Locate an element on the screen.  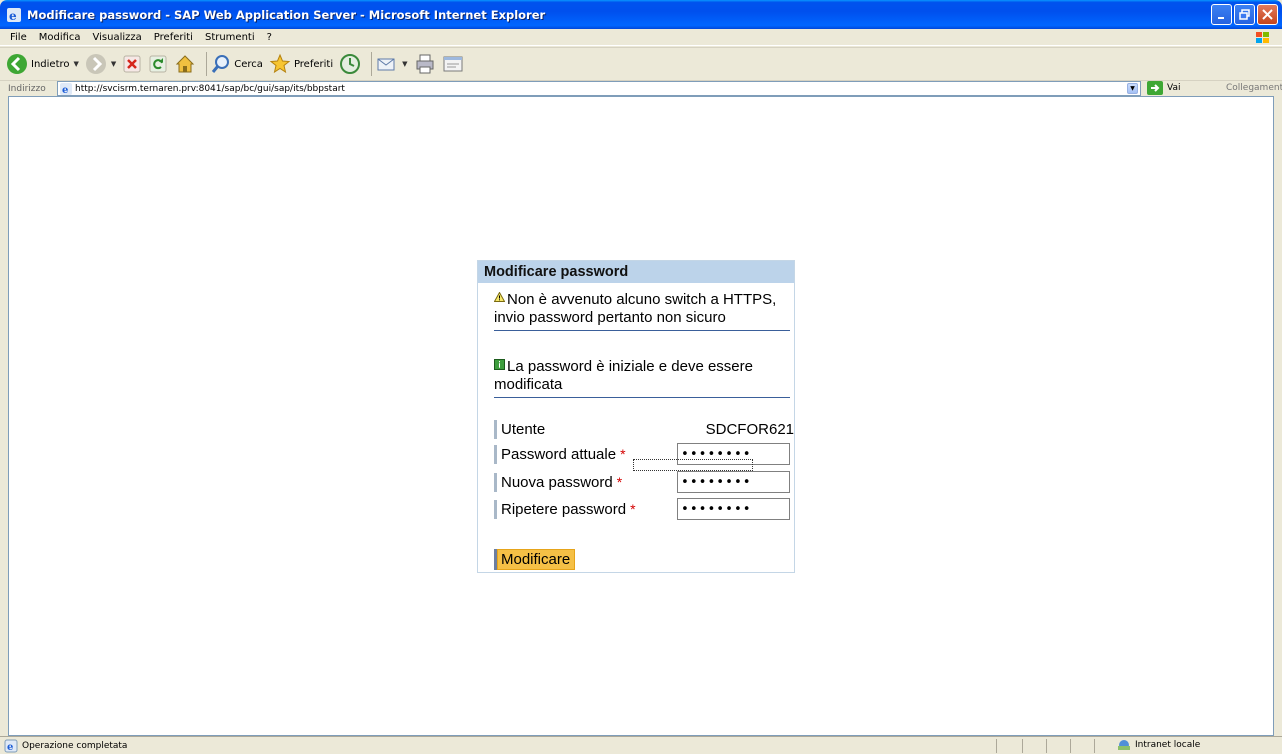
back-label: Indietro is located at coordinates (50, 64).